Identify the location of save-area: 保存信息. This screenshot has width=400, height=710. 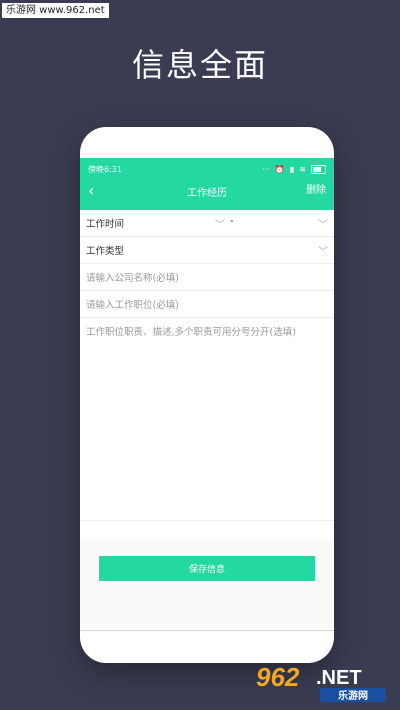
(207, 584).